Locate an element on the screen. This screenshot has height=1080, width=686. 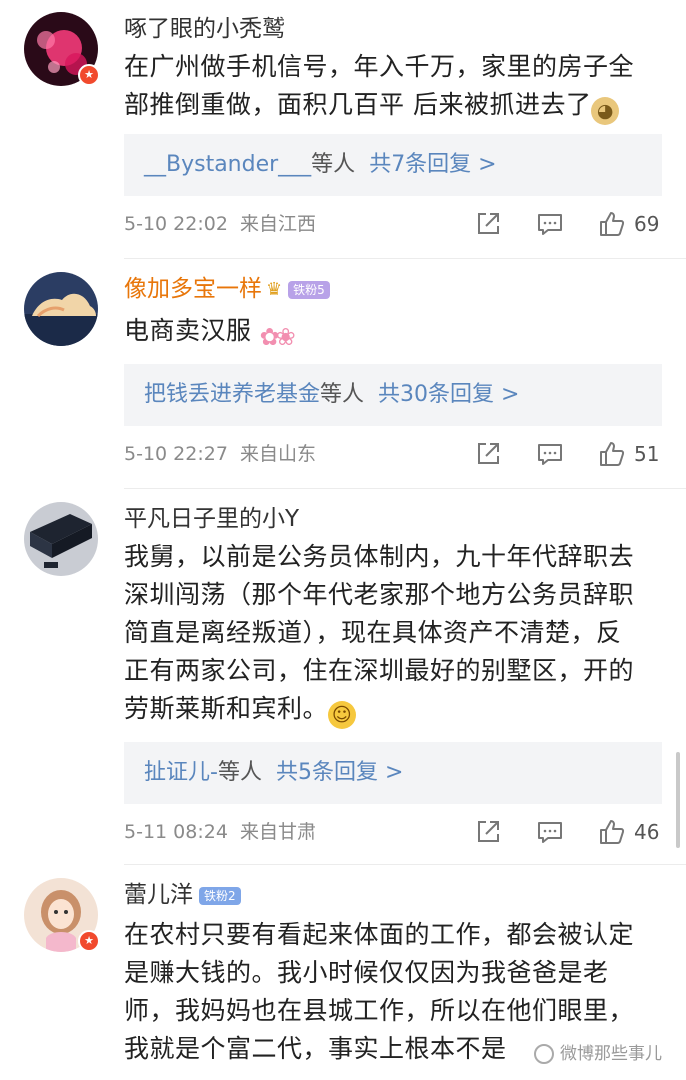
comment-line: 部推倒重做，面积几百平 后来被抓进去了 is located at coordinates (358, 104).